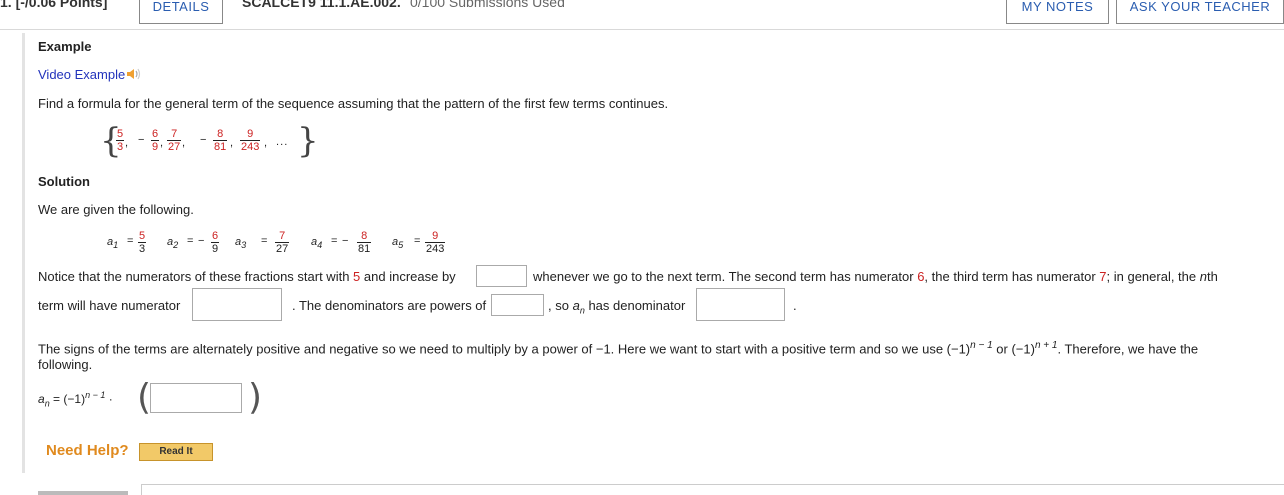 This screenshot has height=495, width=1284. Describe the element at coordinates (364, 242) in the screenshot. I see `term-a4: 8 81` at that location.